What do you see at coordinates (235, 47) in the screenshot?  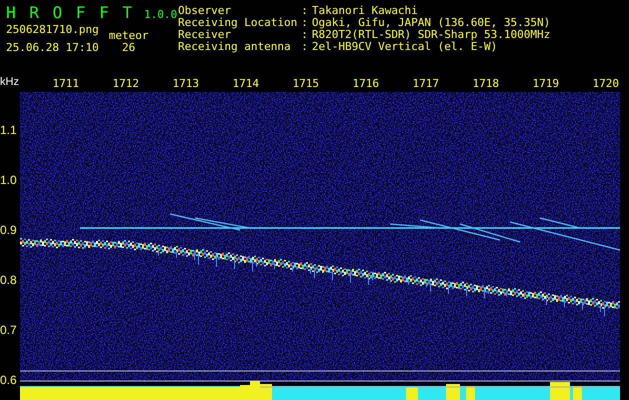 I see `info-label: Receiving antenna` at bounding box center [235, 47].